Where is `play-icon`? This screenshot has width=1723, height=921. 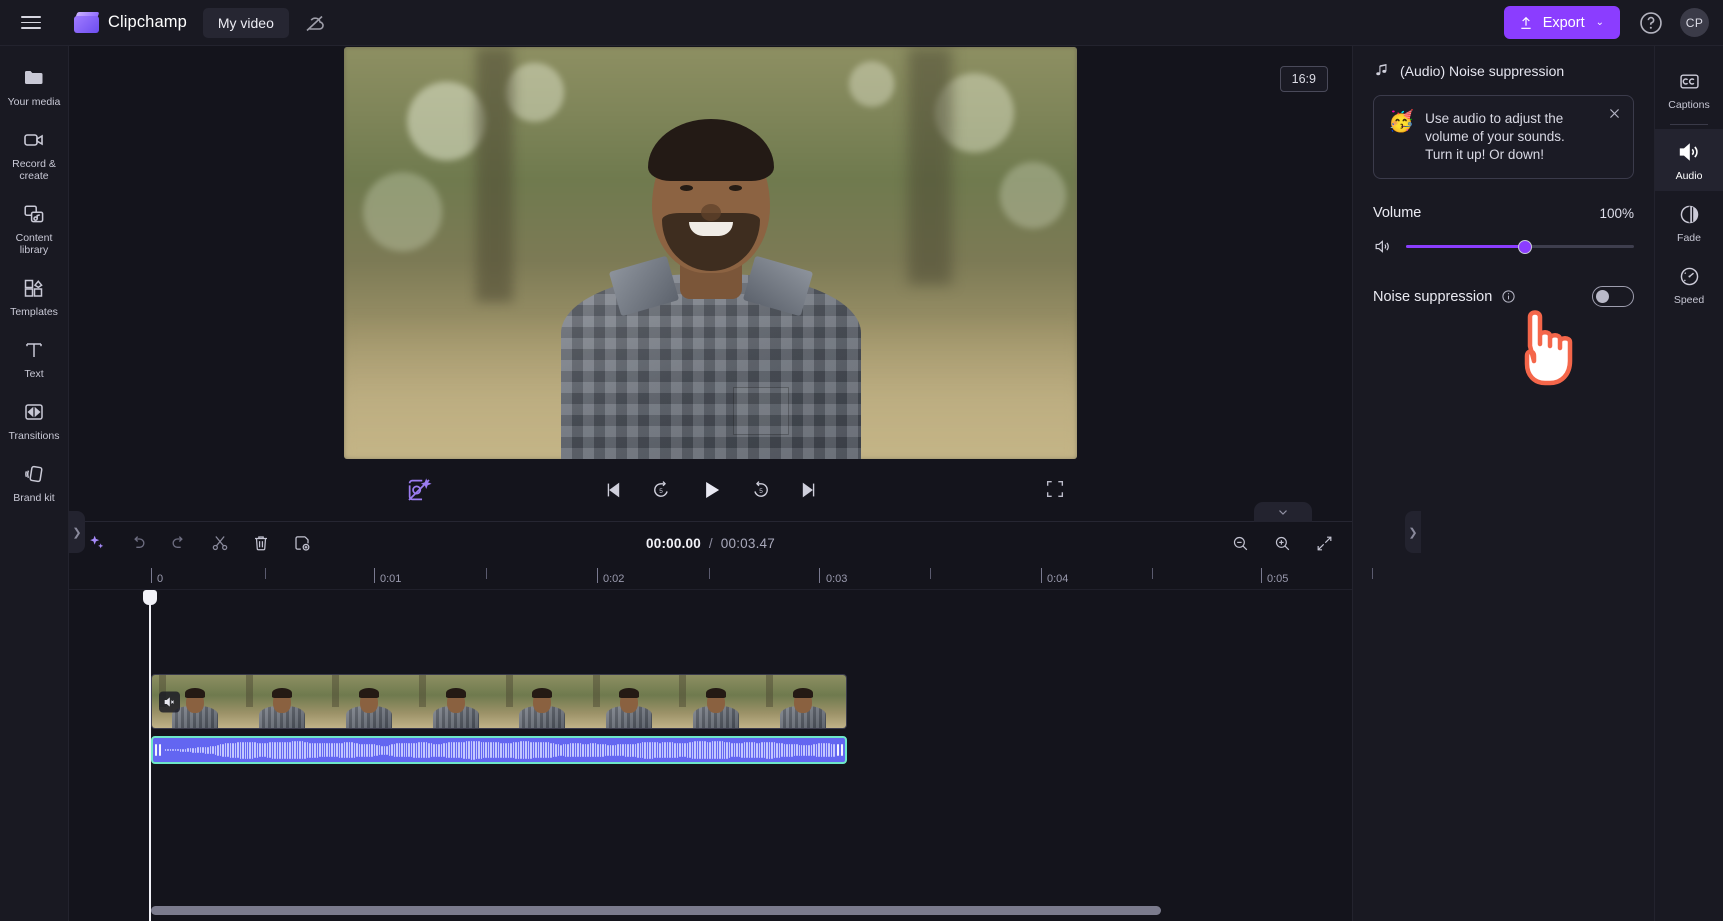 play-icon is located at coordinates (711, 490).